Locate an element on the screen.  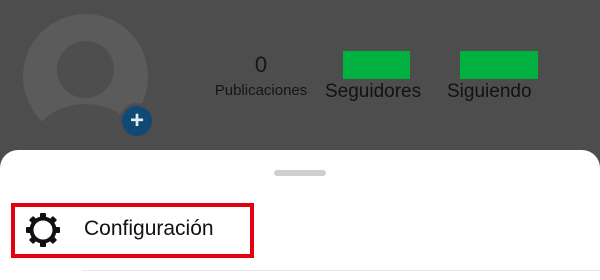
posts-label: Publicaciones is located at coordinates (261, 90).